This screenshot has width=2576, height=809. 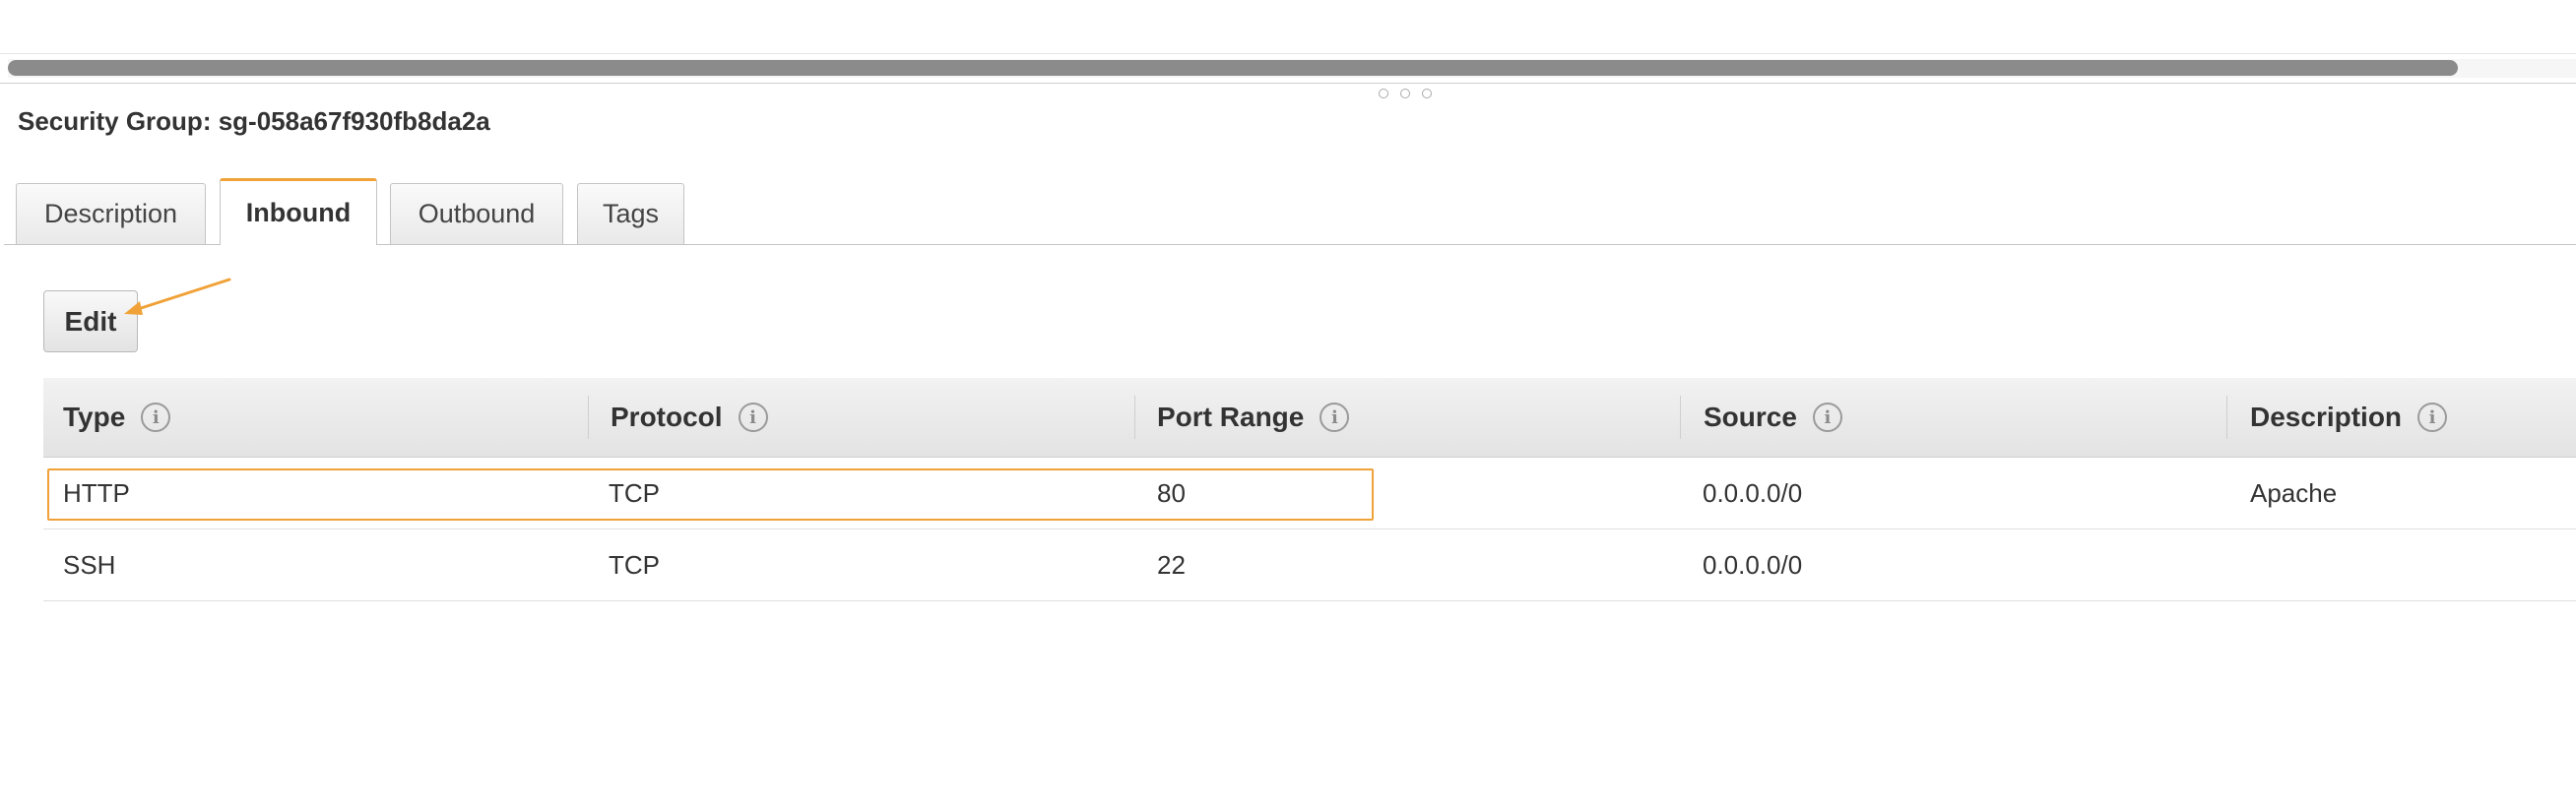 What do you see at coordinates (1290, 244) in the screenshot?
I see `tab-bar-border` at bounding box center [1290, 244].